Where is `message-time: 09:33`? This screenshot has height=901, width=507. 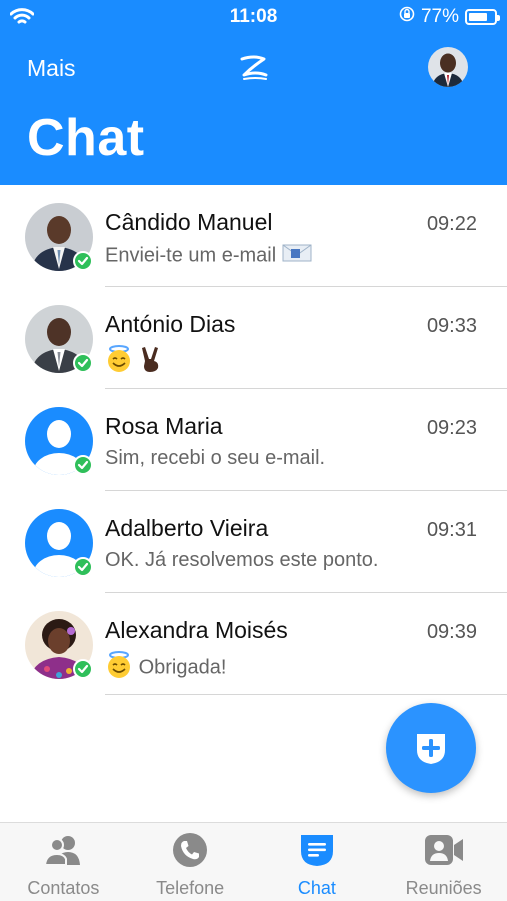 message-time: 09:33 is located at coordinates (451, 326).